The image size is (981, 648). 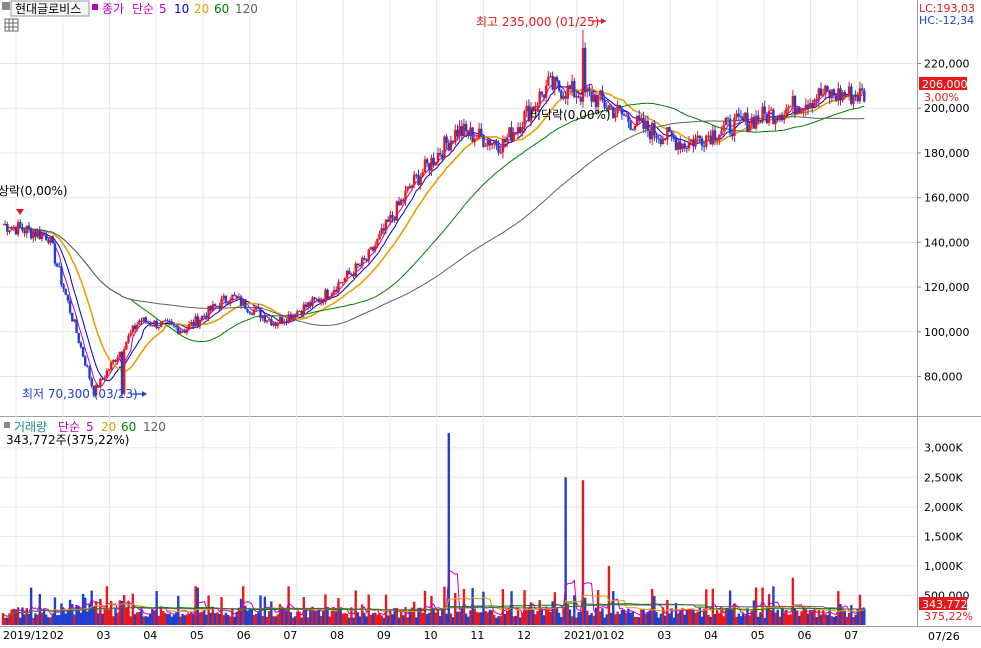 What do you see at coordinates (943, 376) in the screenshot?
I see `price-tick-label: 80,000` at bounding box center [943, 376].